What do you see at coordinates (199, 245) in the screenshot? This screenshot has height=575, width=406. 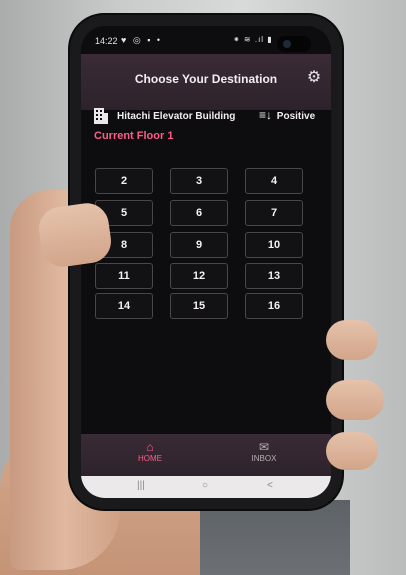 I see `floor-button: 9` at bounding box center [199, 245].